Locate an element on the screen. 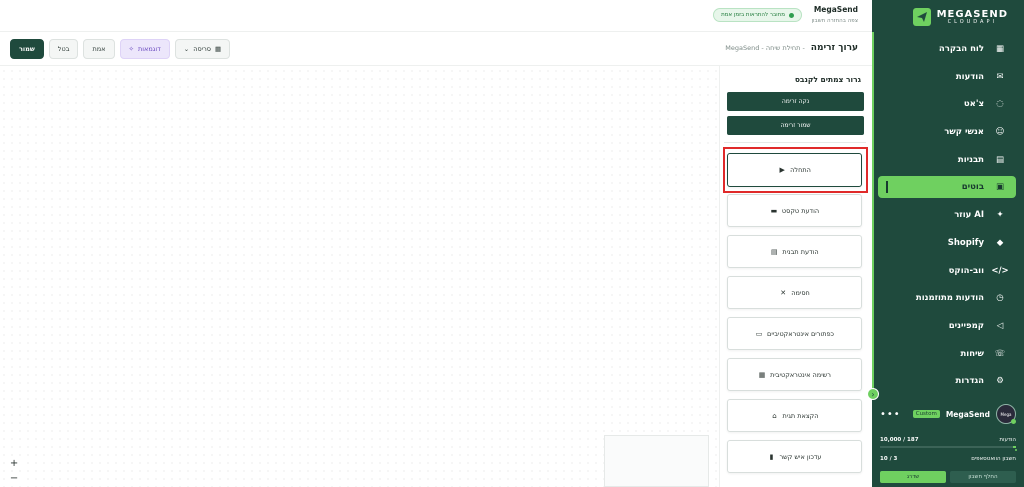 The image size is (1024, 487). node-message: הודעת טקסט ▬ is located at coordinates (794, 210).